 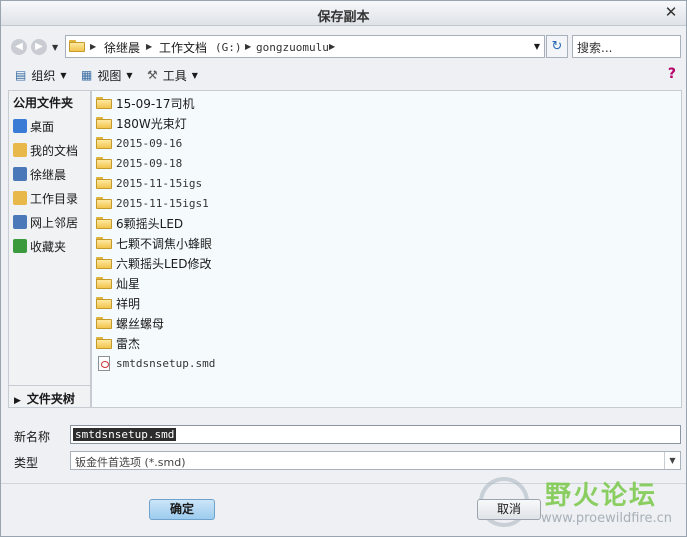 I want to click on item-label: 2015-09-16, so click(x=149, y=143).